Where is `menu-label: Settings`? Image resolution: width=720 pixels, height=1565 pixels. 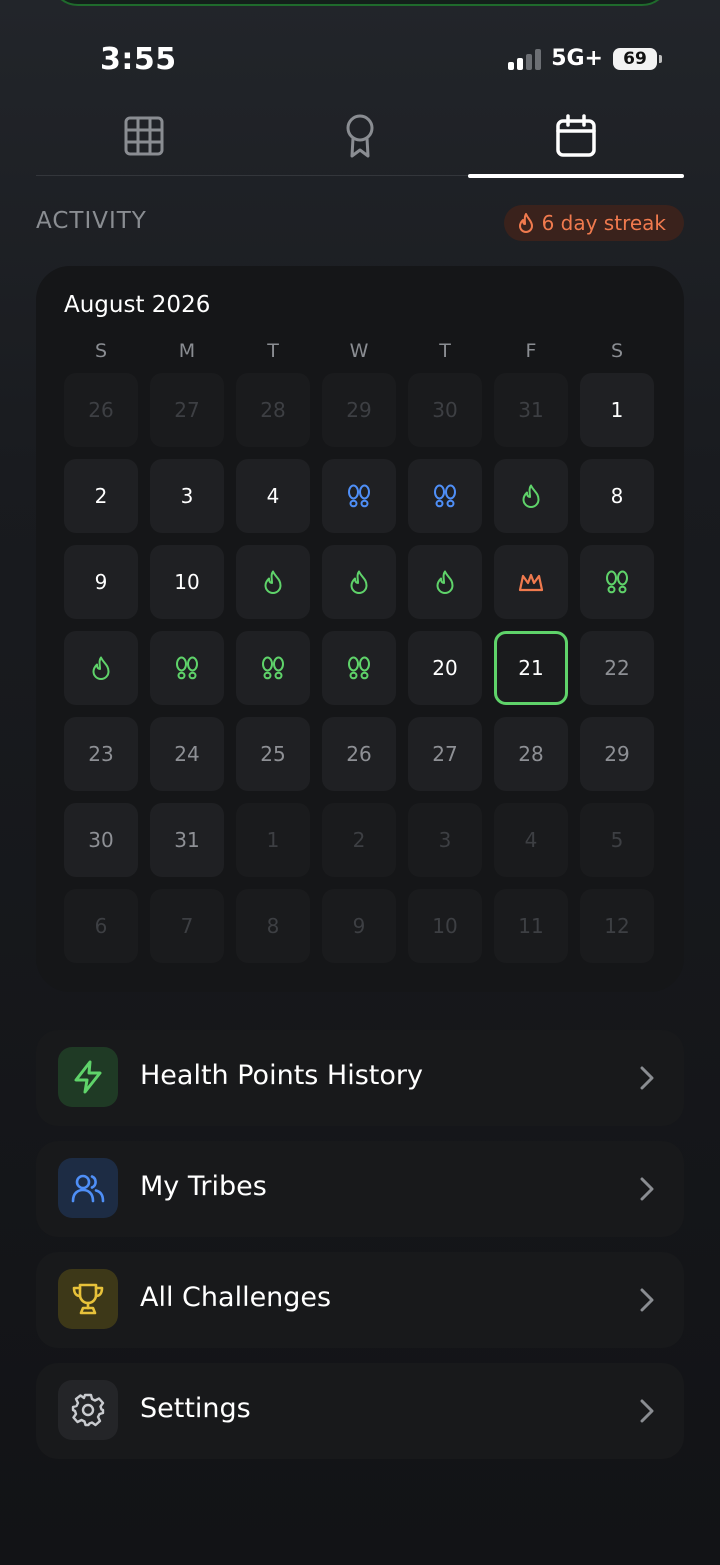
menu-label: Settings is located at coordinates (195, 1408).